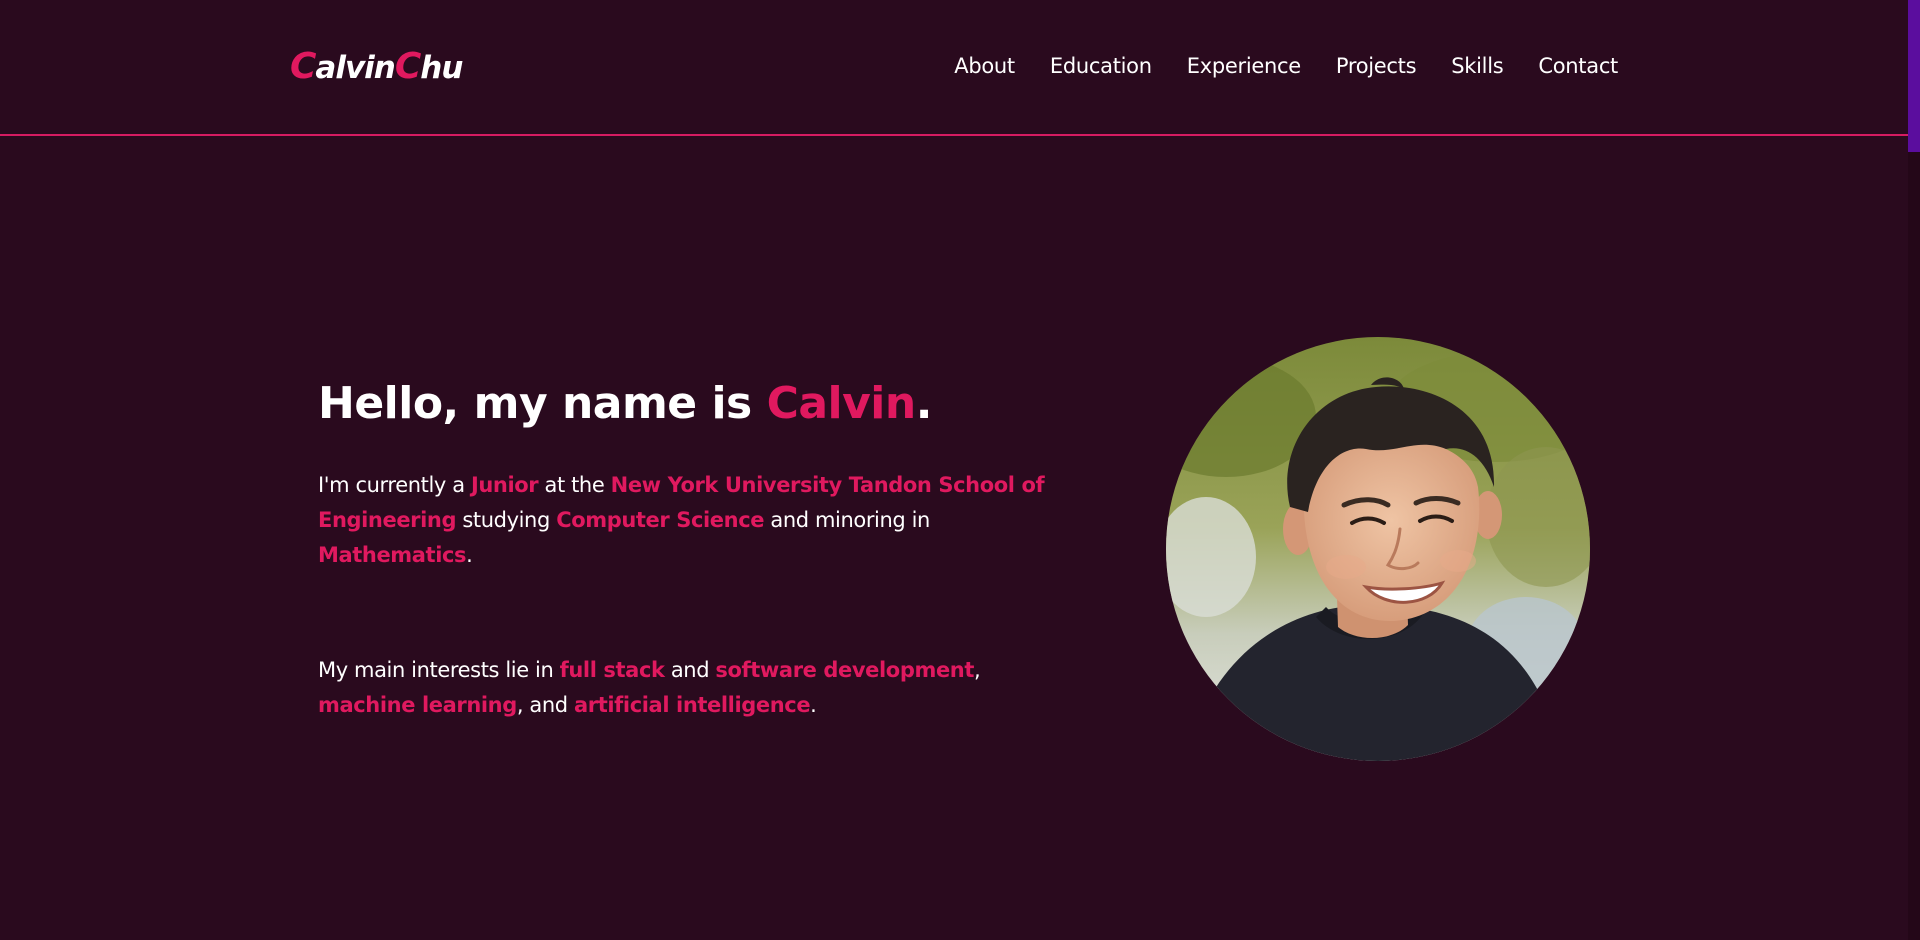 Image resolution: width=1920 pixels, height=940 pixels. I want to click on logo-first-initial: C, so click(303, 66).